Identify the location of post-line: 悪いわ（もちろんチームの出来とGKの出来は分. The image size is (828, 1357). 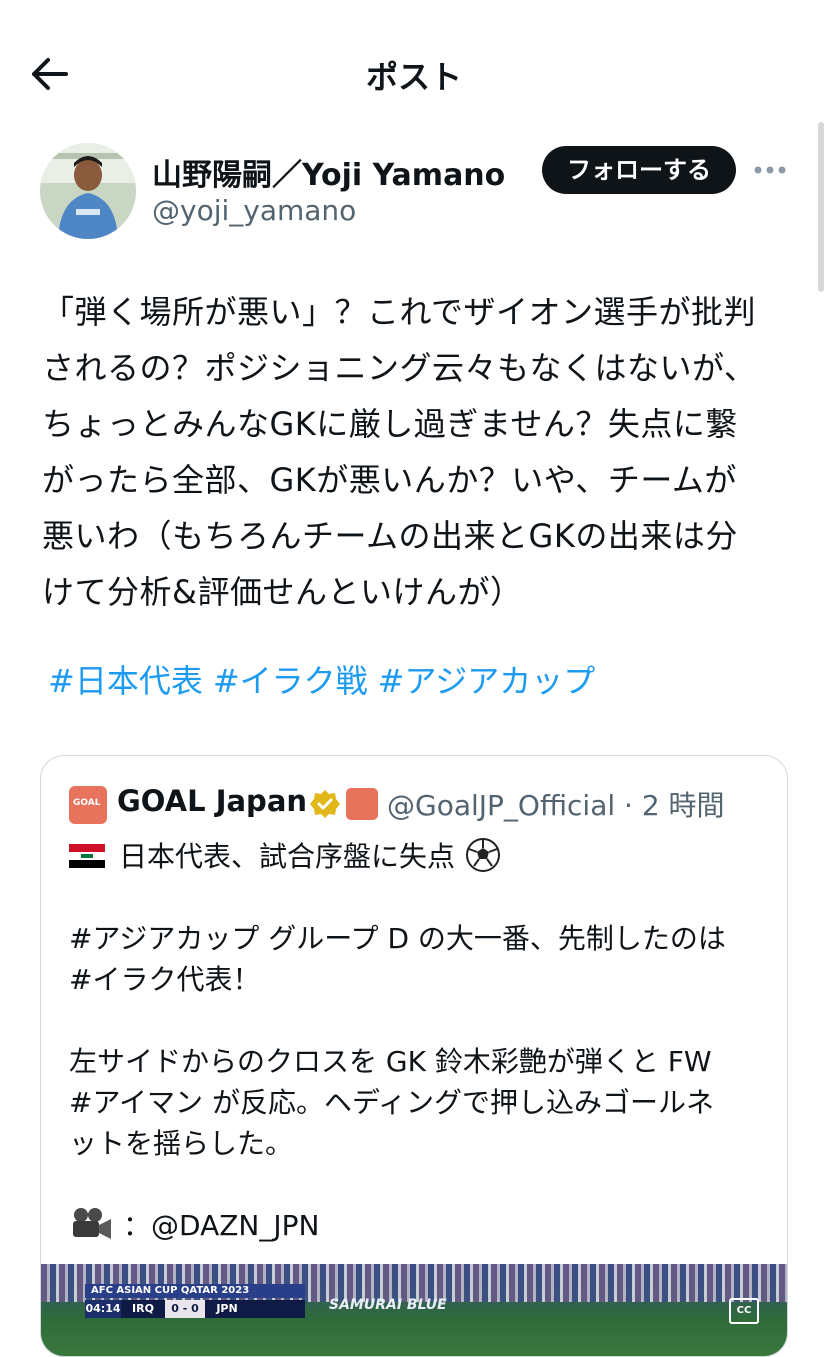
(390, 536).